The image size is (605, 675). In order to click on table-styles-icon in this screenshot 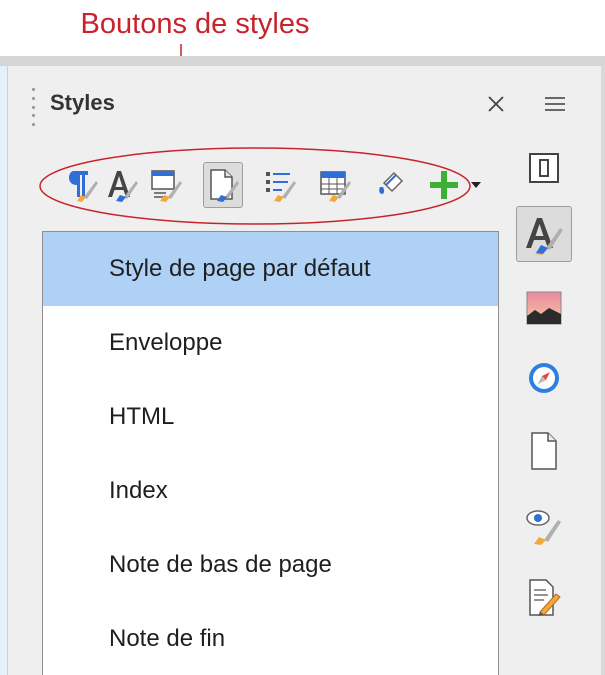, I will do `click(335, 186)`.